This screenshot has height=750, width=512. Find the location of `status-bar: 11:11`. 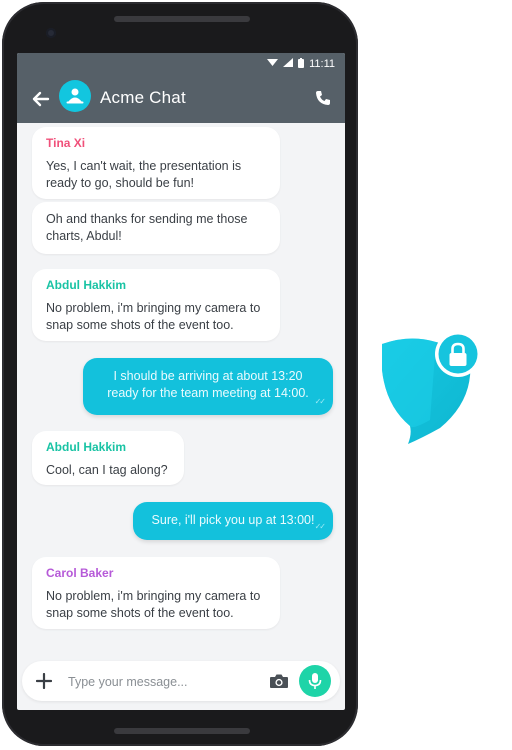

status-bar: 11:11 is located at coordinates (181, 64).